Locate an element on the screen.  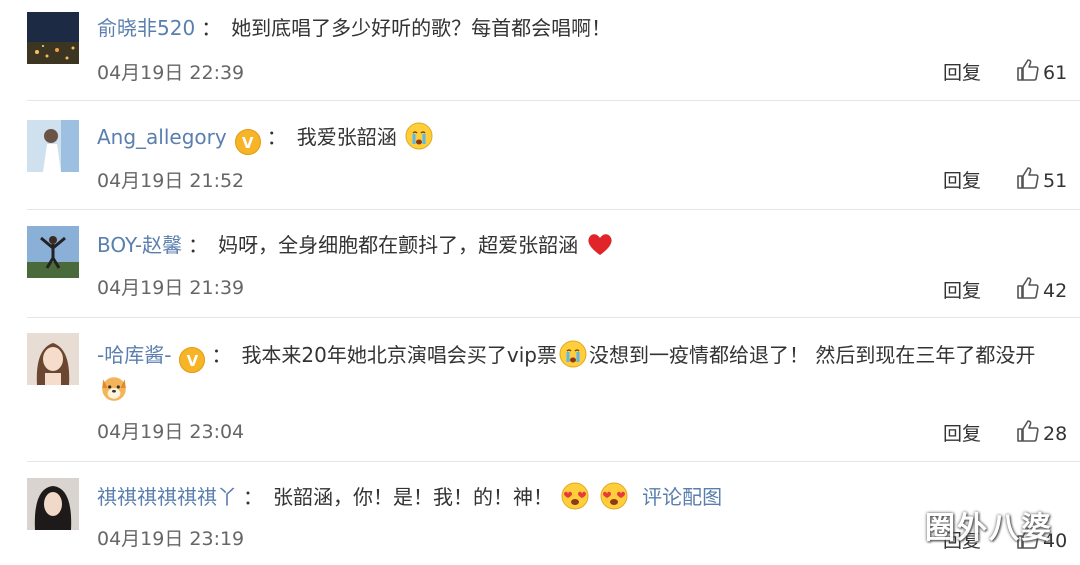
like-button: 42 is located at coordinates (1041, 289).